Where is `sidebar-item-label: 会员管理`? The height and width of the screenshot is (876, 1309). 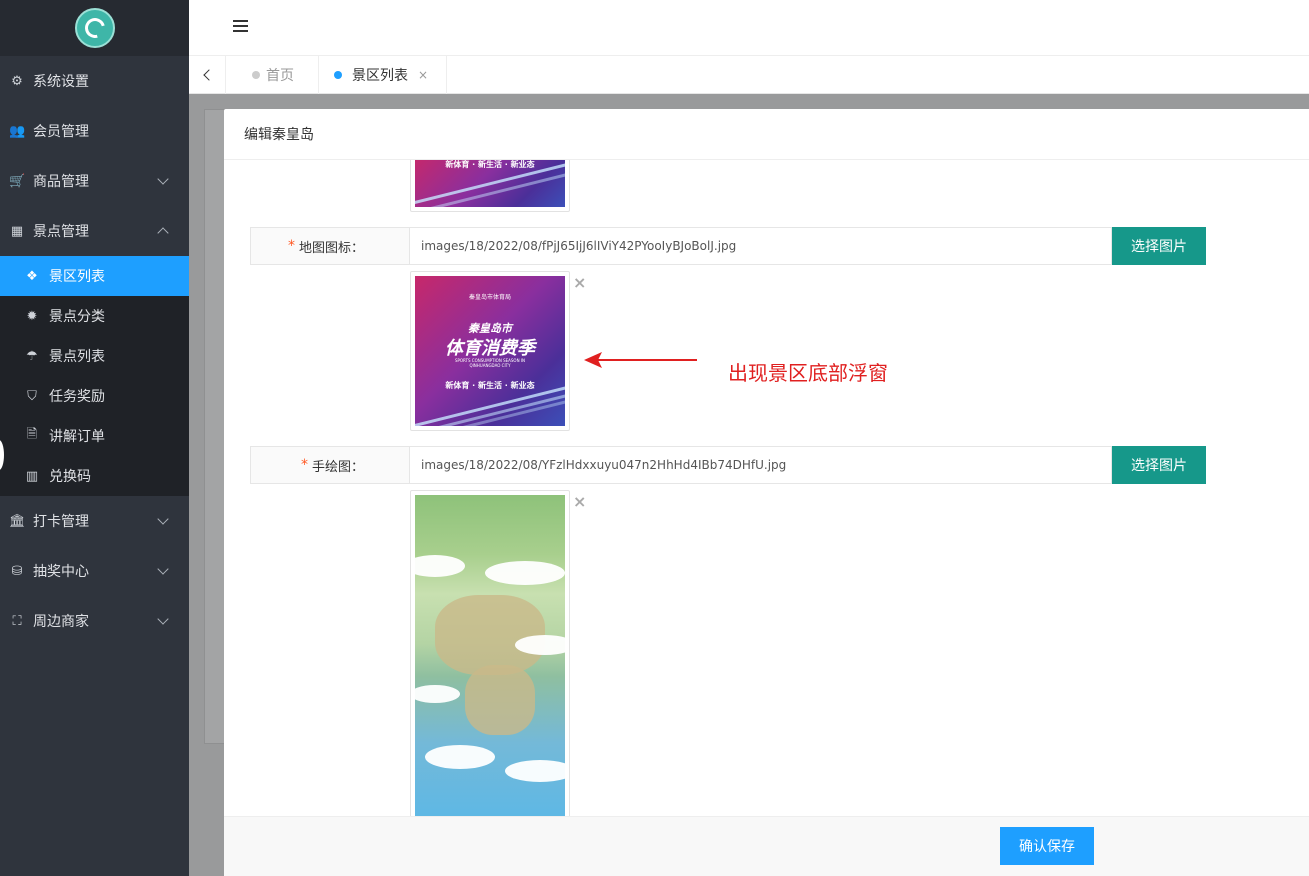 sidebar-item-label: 会员管理 is located at coordinates (61, 132).